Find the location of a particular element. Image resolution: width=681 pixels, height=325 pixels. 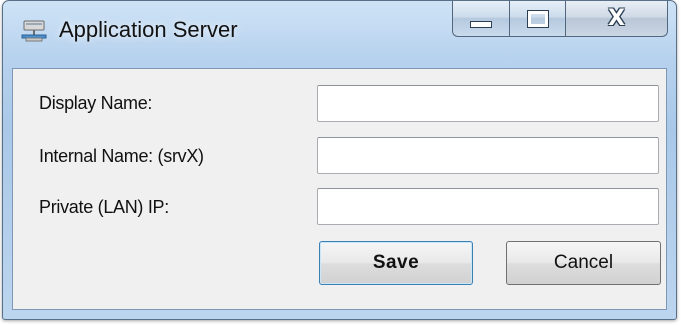

server-network-icon is located at coordinates (34, 31).